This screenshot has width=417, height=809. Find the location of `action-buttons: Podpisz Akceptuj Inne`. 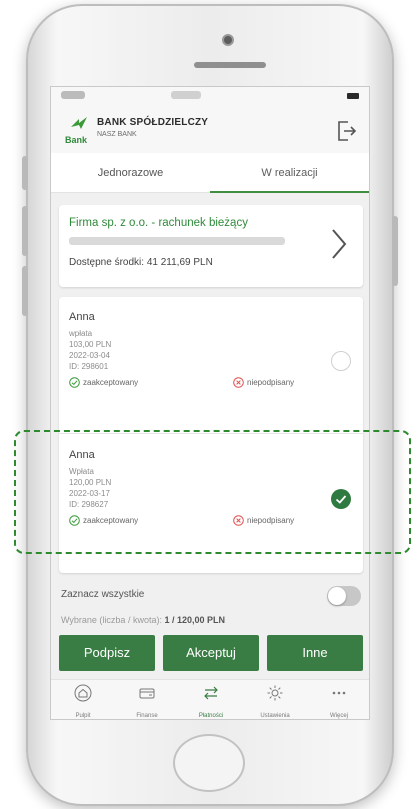

action-buttons: Podpisz Akceptuj Inne is located at coordinates (211, 653).